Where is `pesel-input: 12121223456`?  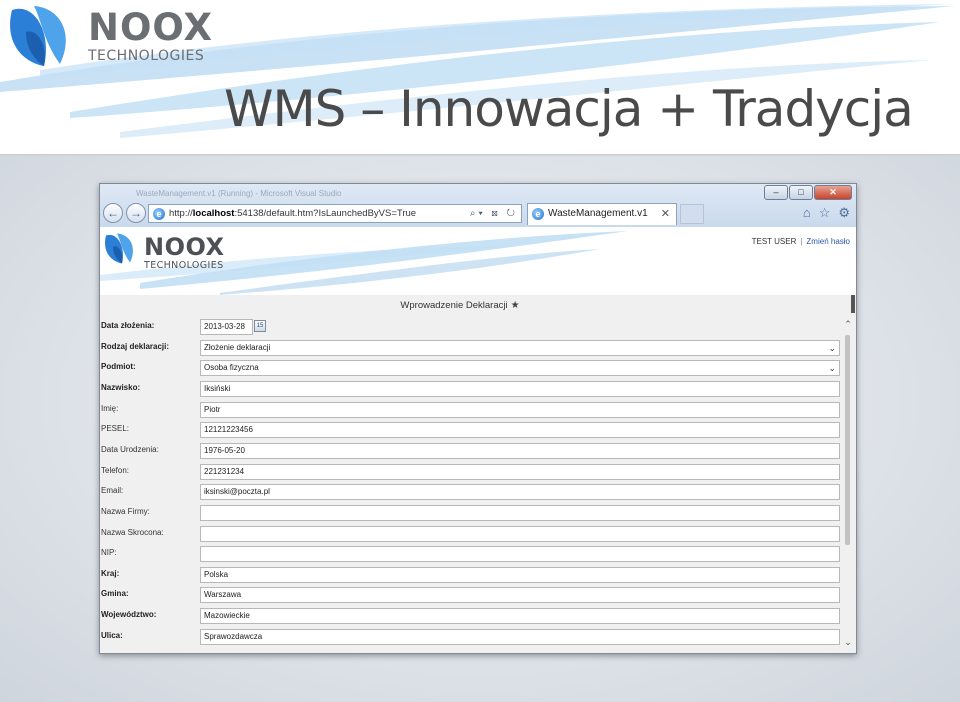 pesel-input: 12121223456 is located at coordinates (520, 430).